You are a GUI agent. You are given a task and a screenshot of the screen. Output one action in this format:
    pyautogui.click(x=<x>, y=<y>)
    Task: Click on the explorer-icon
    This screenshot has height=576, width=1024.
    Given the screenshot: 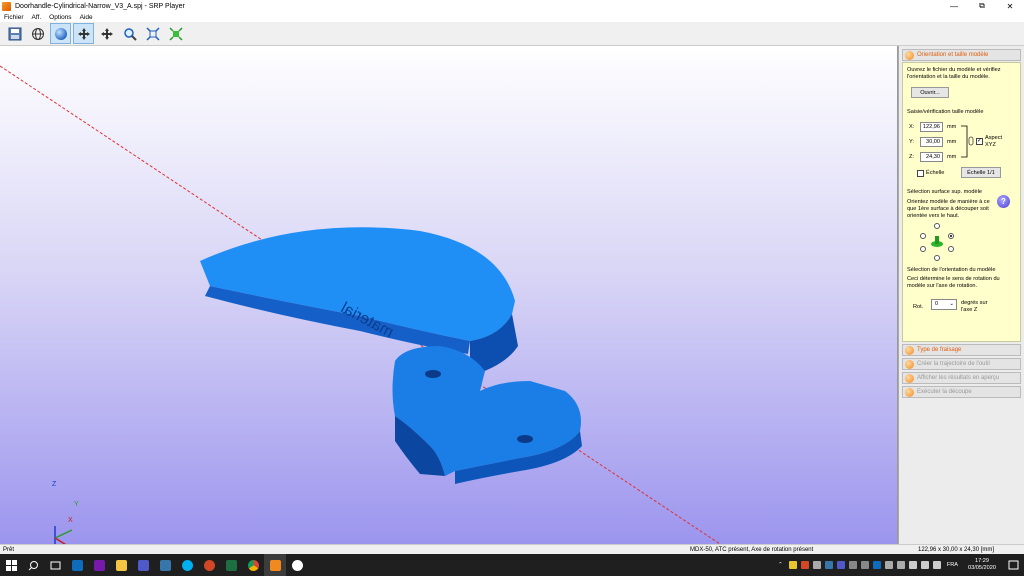 What is the action you would take?
    pyautogui.click(x=121, y=565)
    